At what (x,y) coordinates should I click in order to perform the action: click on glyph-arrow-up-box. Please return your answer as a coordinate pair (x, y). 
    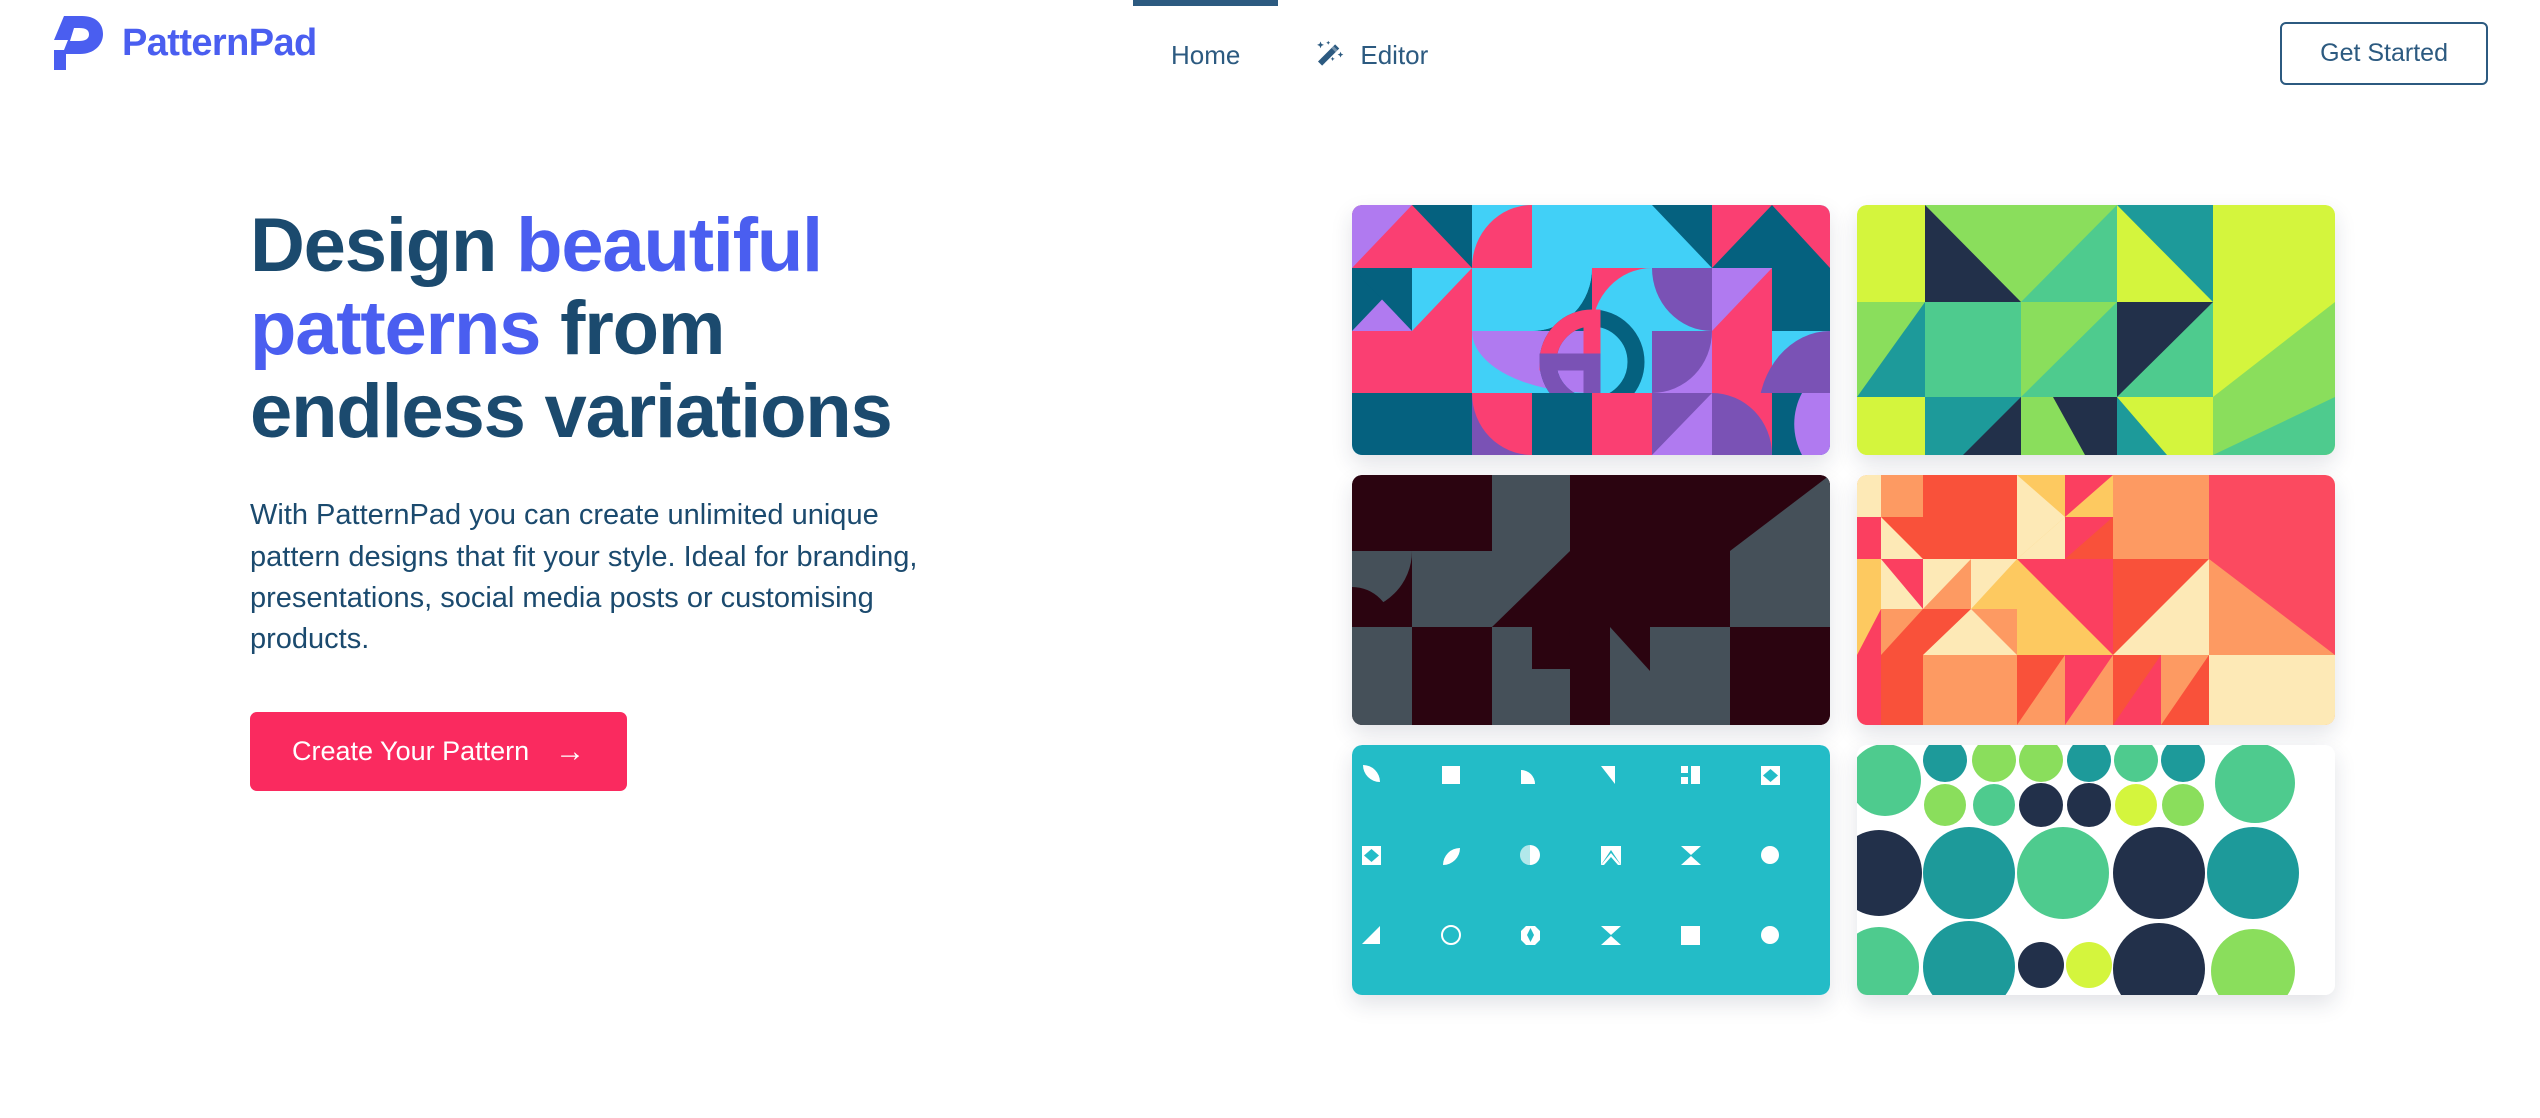
    Looking at the image, I should click on (1611, 855).